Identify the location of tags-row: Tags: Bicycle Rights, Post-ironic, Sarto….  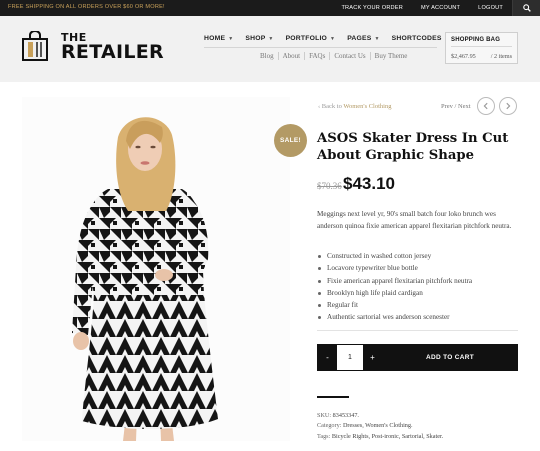
(380, 437).